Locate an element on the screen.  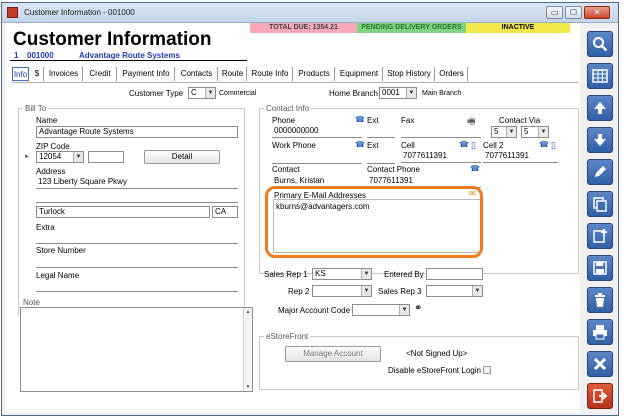
tab-contacts: Contacts is located at coordinates (197, 74).